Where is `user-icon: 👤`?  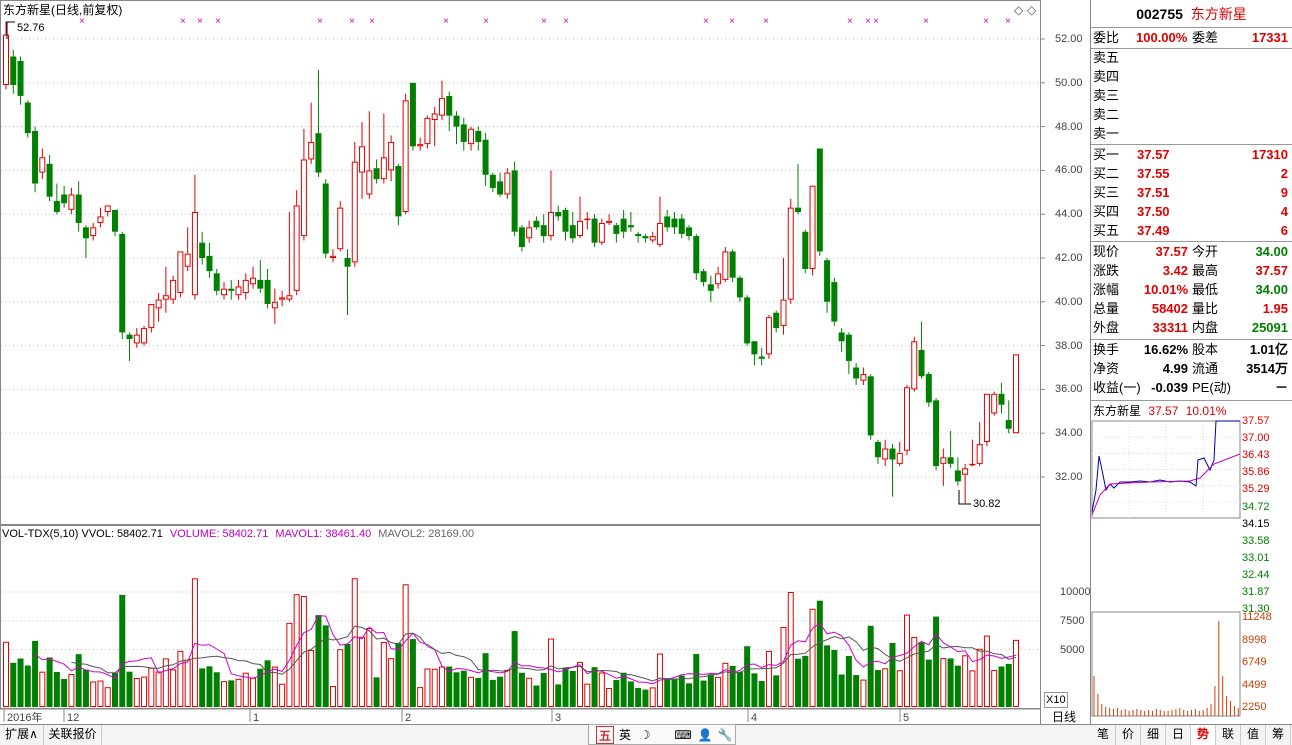
user-icon: 👤 is located at coordinates (705, 735).